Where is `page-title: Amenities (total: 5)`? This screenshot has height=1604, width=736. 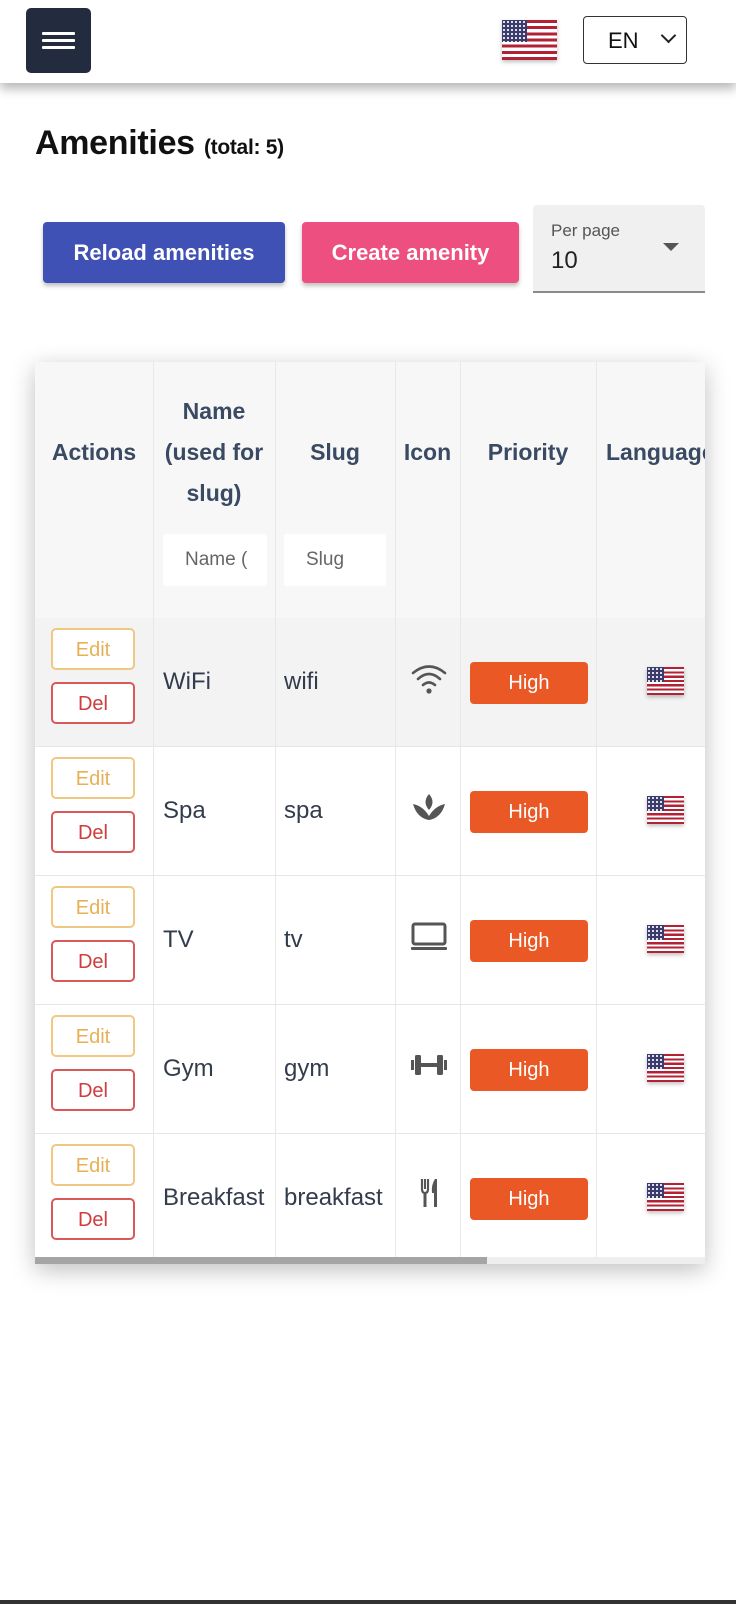 page-title: Amenities (total: 5) is located at coordinates (159, 143).